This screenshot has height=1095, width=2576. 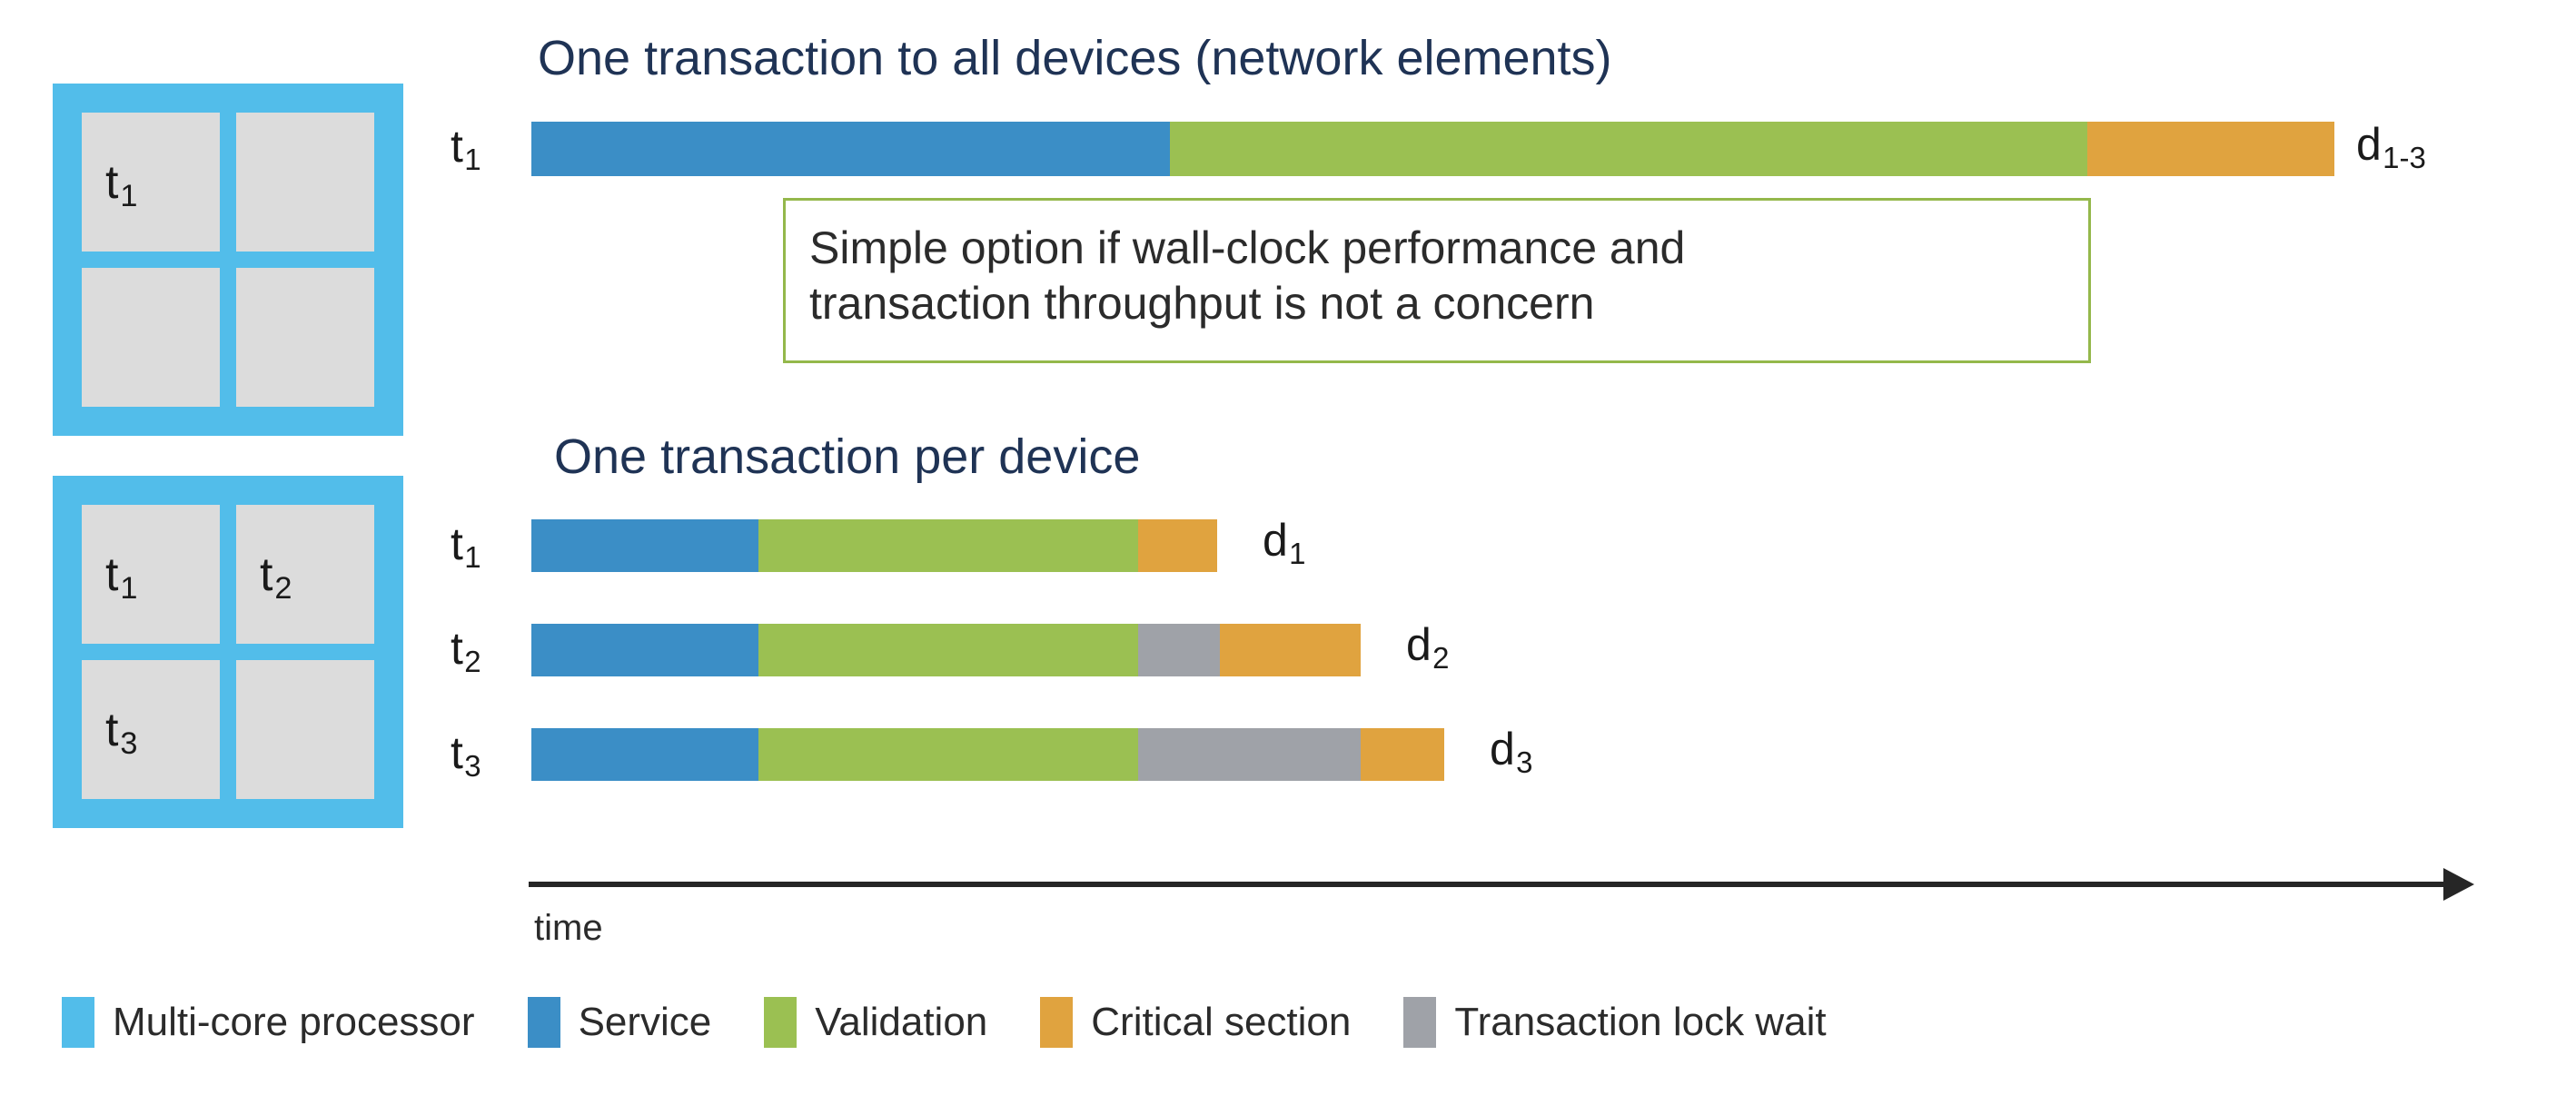 What do you see at coordinates (228, 260) in the screenshot?
I see `multicore-processor-block-1: t1` at bounding box center [228, 260].